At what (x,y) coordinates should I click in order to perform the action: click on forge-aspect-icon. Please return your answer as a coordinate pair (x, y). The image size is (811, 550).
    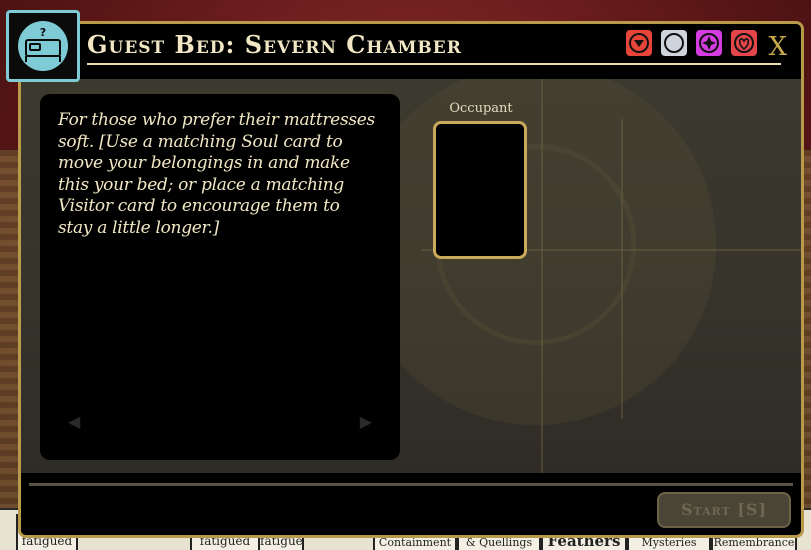
    Looking at the image, I should click on (639, 43).